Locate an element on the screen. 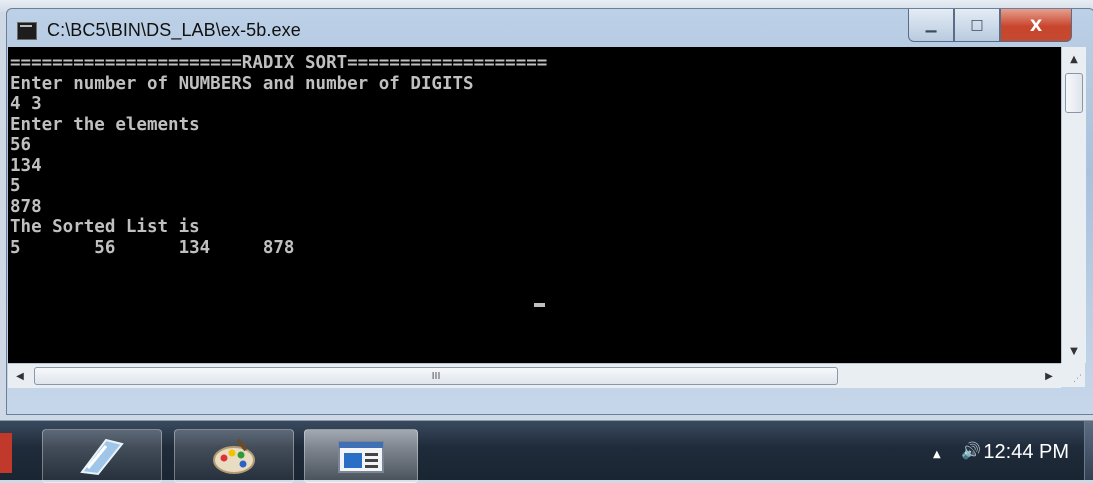 Image resolution: width=1093 pixels, height=483 pixels. window-controls: ▁ □ X is located at coordinates (990, 25).